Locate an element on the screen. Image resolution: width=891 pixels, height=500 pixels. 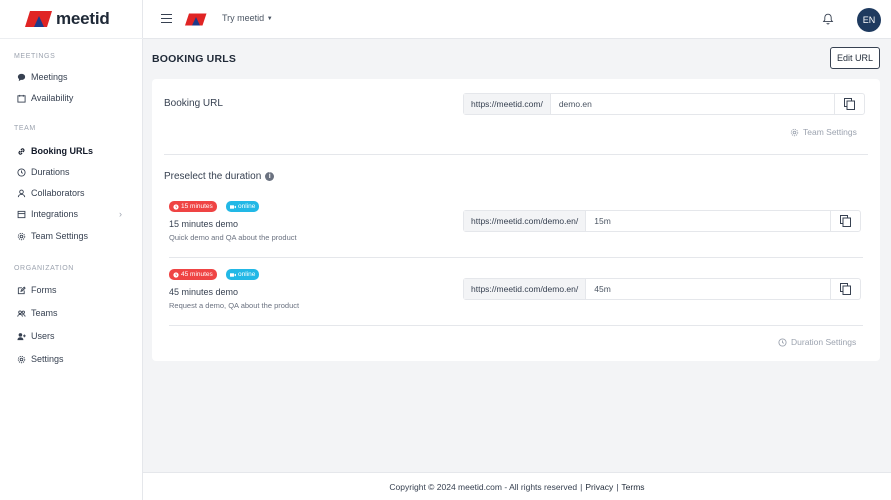
edit-url-button: Edit URL is located at coordinates (855, 58).